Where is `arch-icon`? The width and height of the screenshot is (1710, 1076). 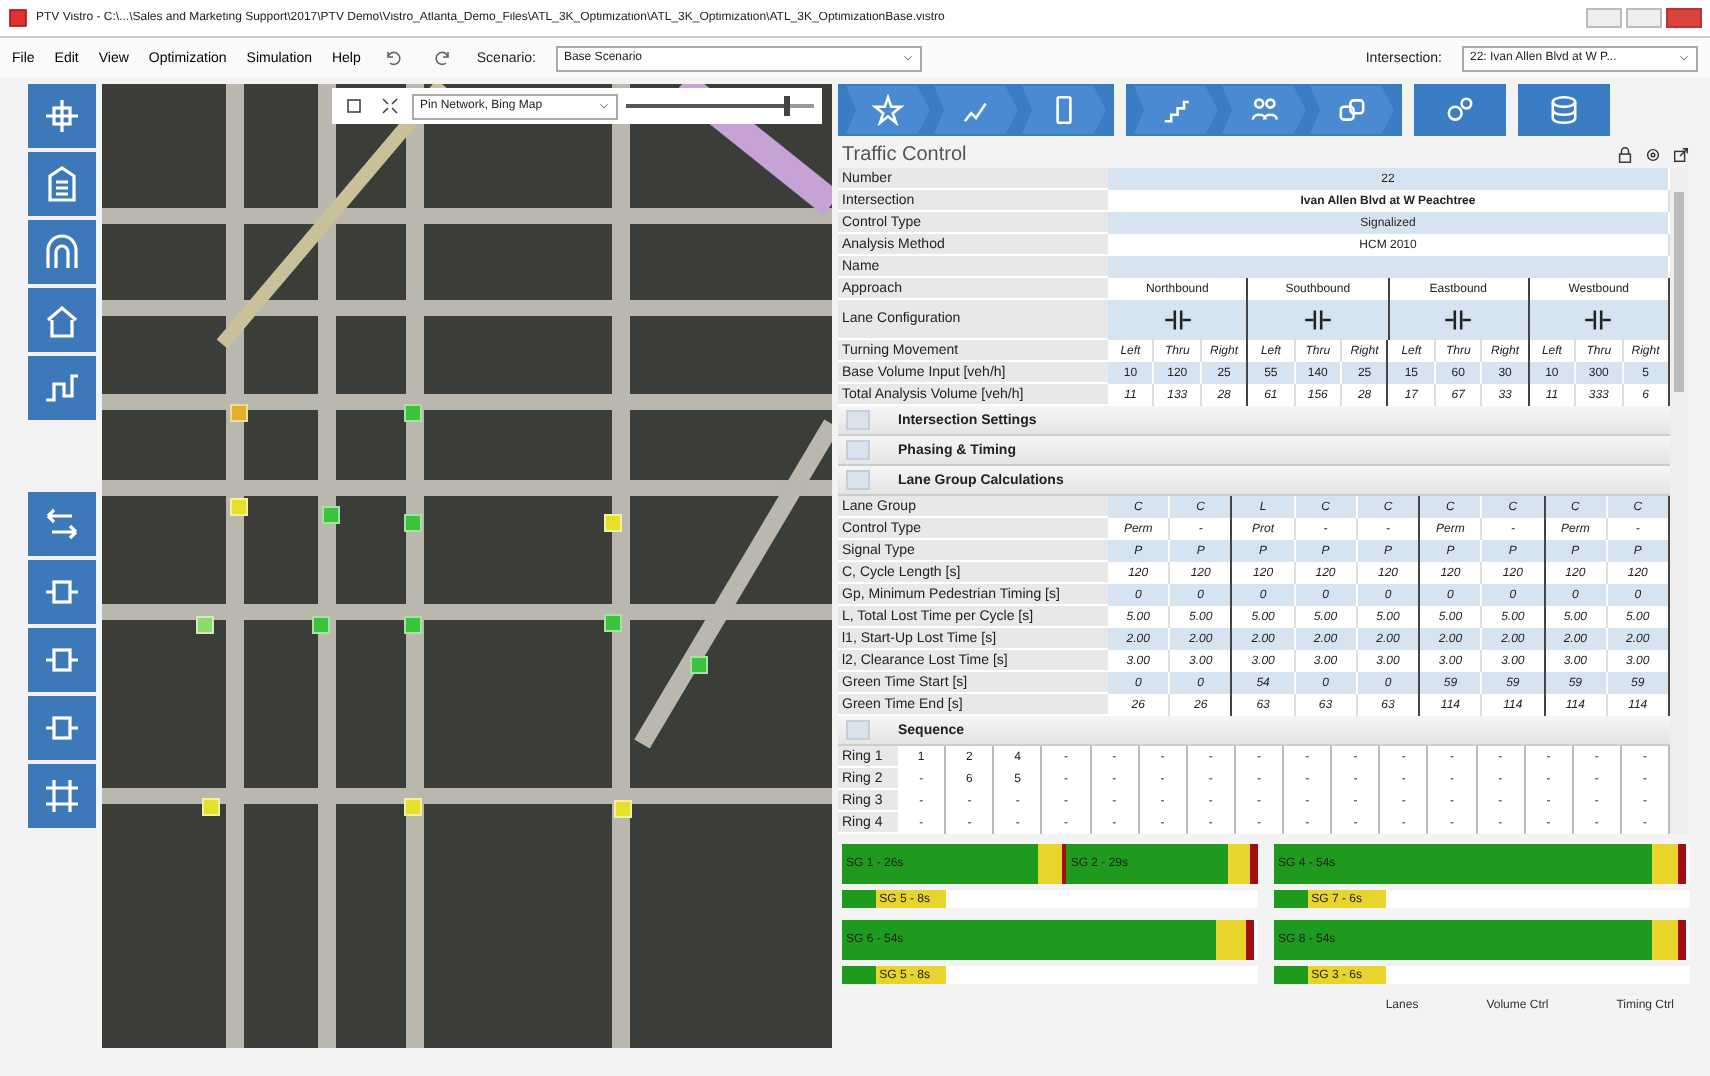 arch-icon is located at coordinates (62, 252).